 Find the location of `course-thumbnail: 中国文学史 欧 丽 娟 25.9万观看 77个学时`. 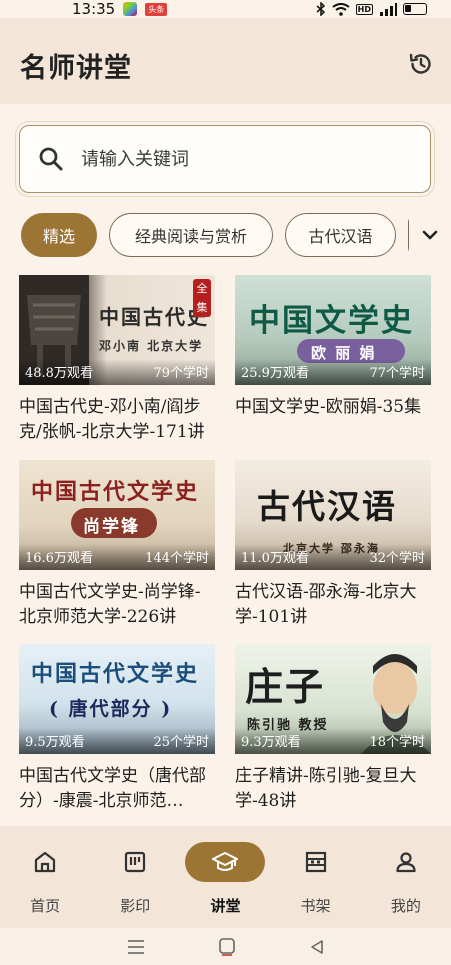

course-thumbnail: 中国文学史 欧 丽 娟 25.9万观看 77个学时 is located at coordinates (333, 330).